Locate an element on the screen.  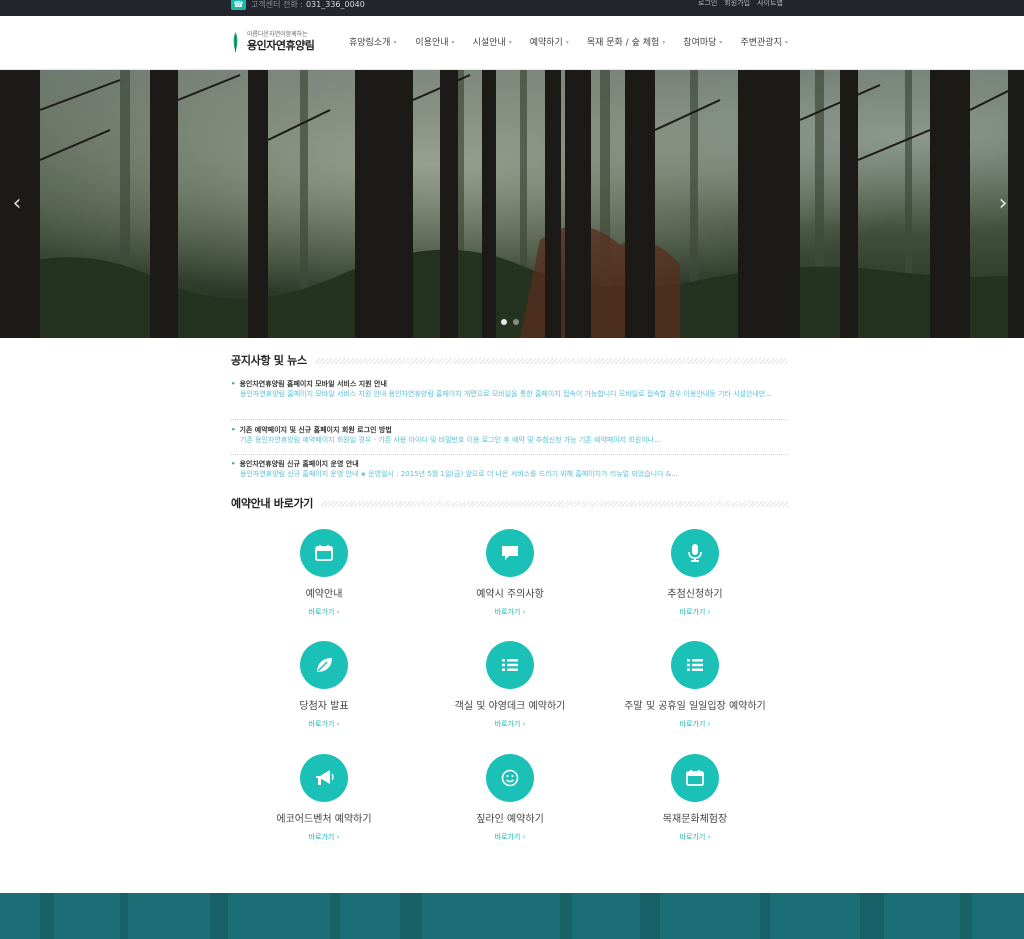
shortcut-label: 추첨신청하기 is located at coordinates (695, 594).